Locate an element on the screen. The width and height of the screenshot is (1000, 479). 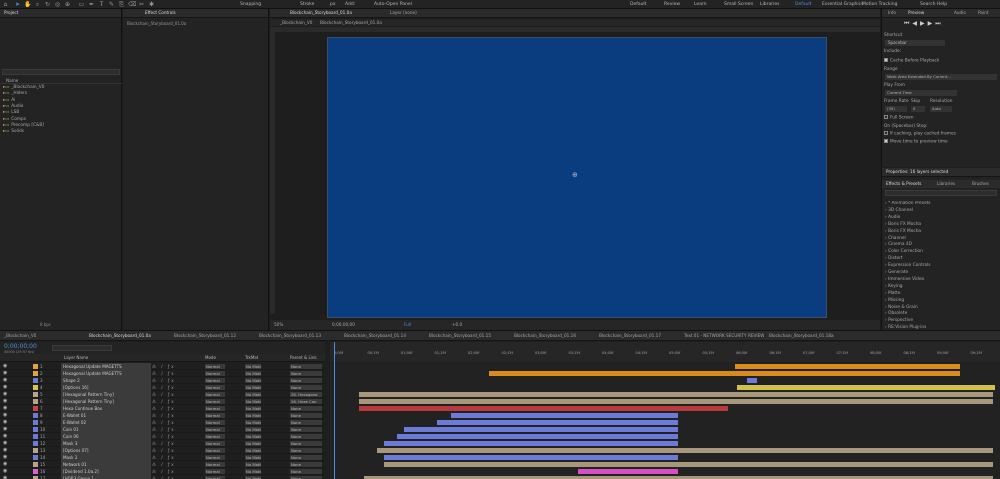
camera-tool-icon: ◎ is located at coordinates (57, 4).